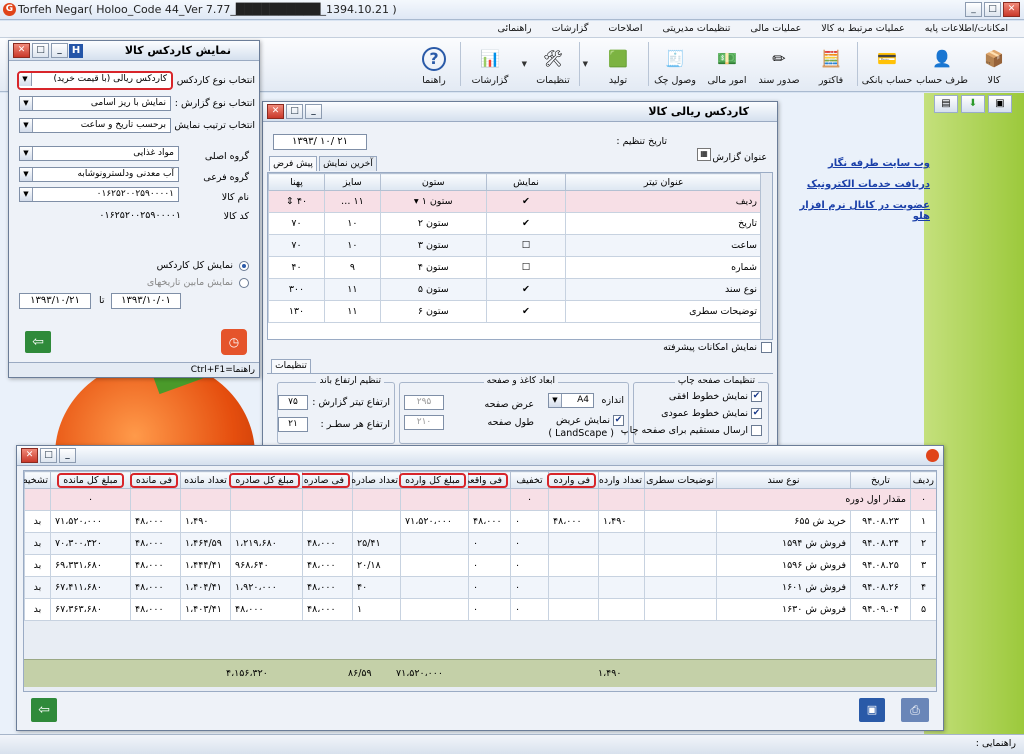  I want to click on header-rem-qty: تعداد مانده, so click(205, 480).